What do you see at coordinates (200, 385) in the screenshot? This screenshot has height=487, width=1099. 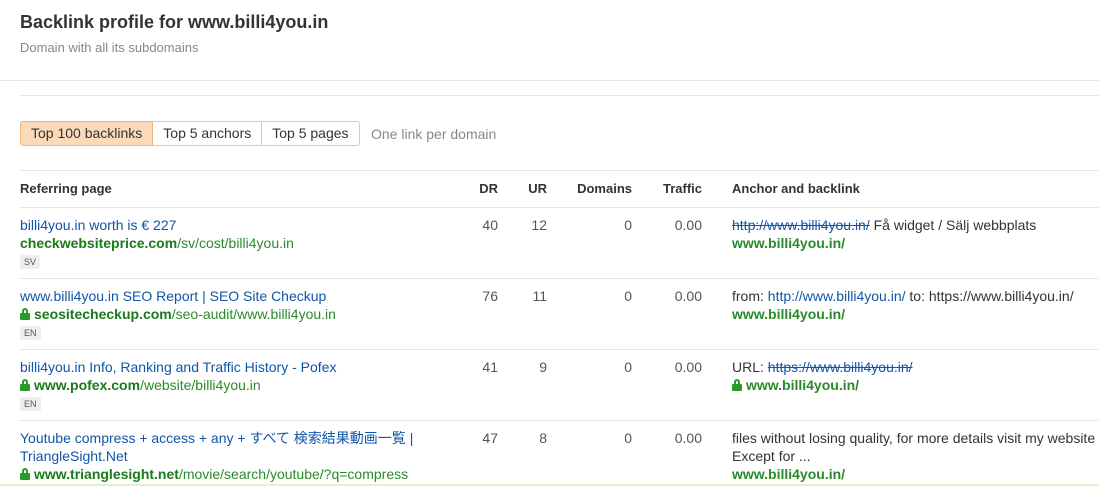 I see `referring-path: /website/billi4you.in` at bounding box center [200, 385].